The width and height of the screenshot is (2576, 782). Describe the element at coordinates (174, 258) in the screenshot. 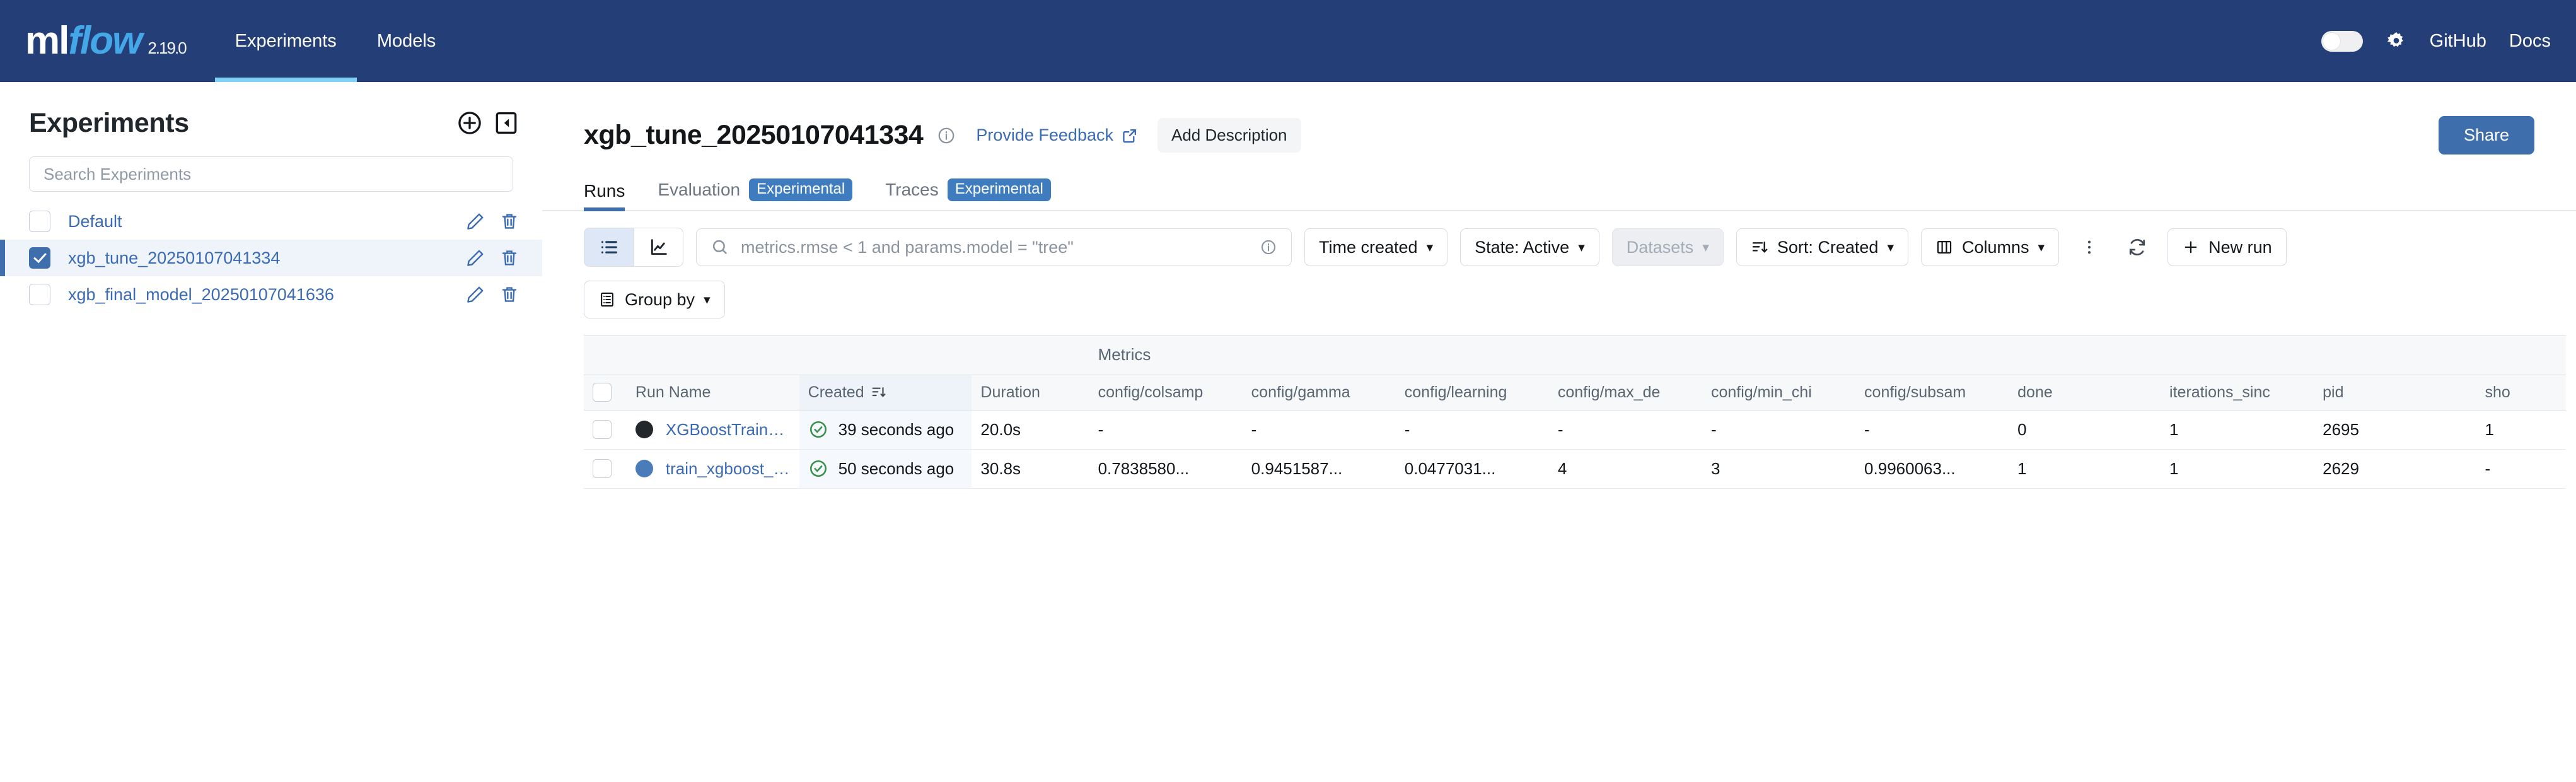

I see `experiment-name: xgb_tune_20250107041334` at that location.